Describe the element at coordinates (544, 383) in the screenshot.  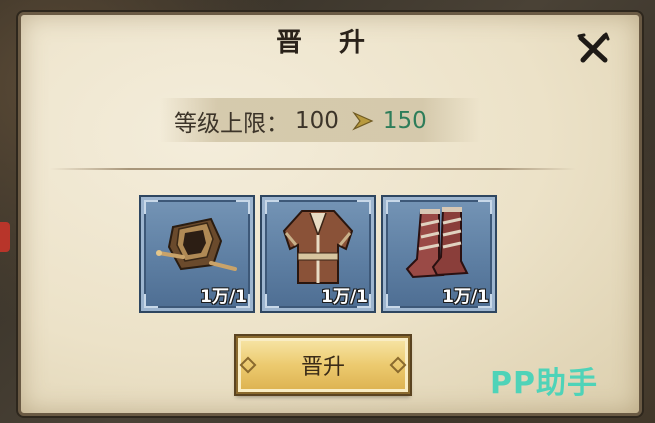
I see `watermark: PP助手` at that location.